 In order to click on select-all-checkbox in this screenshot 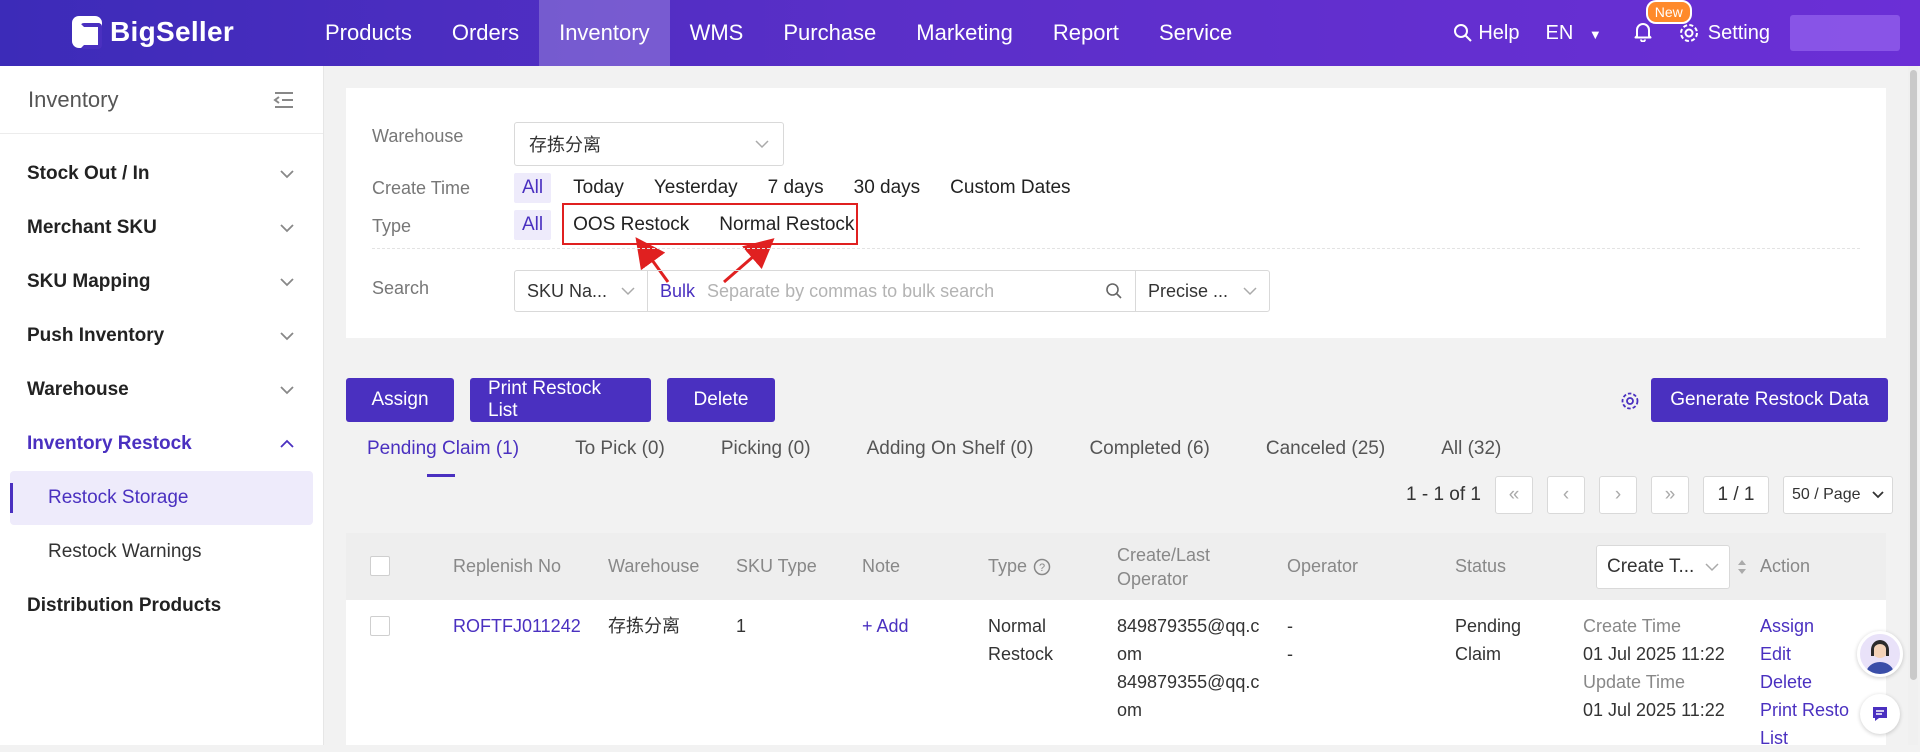, I will do `click(380, 566)`.